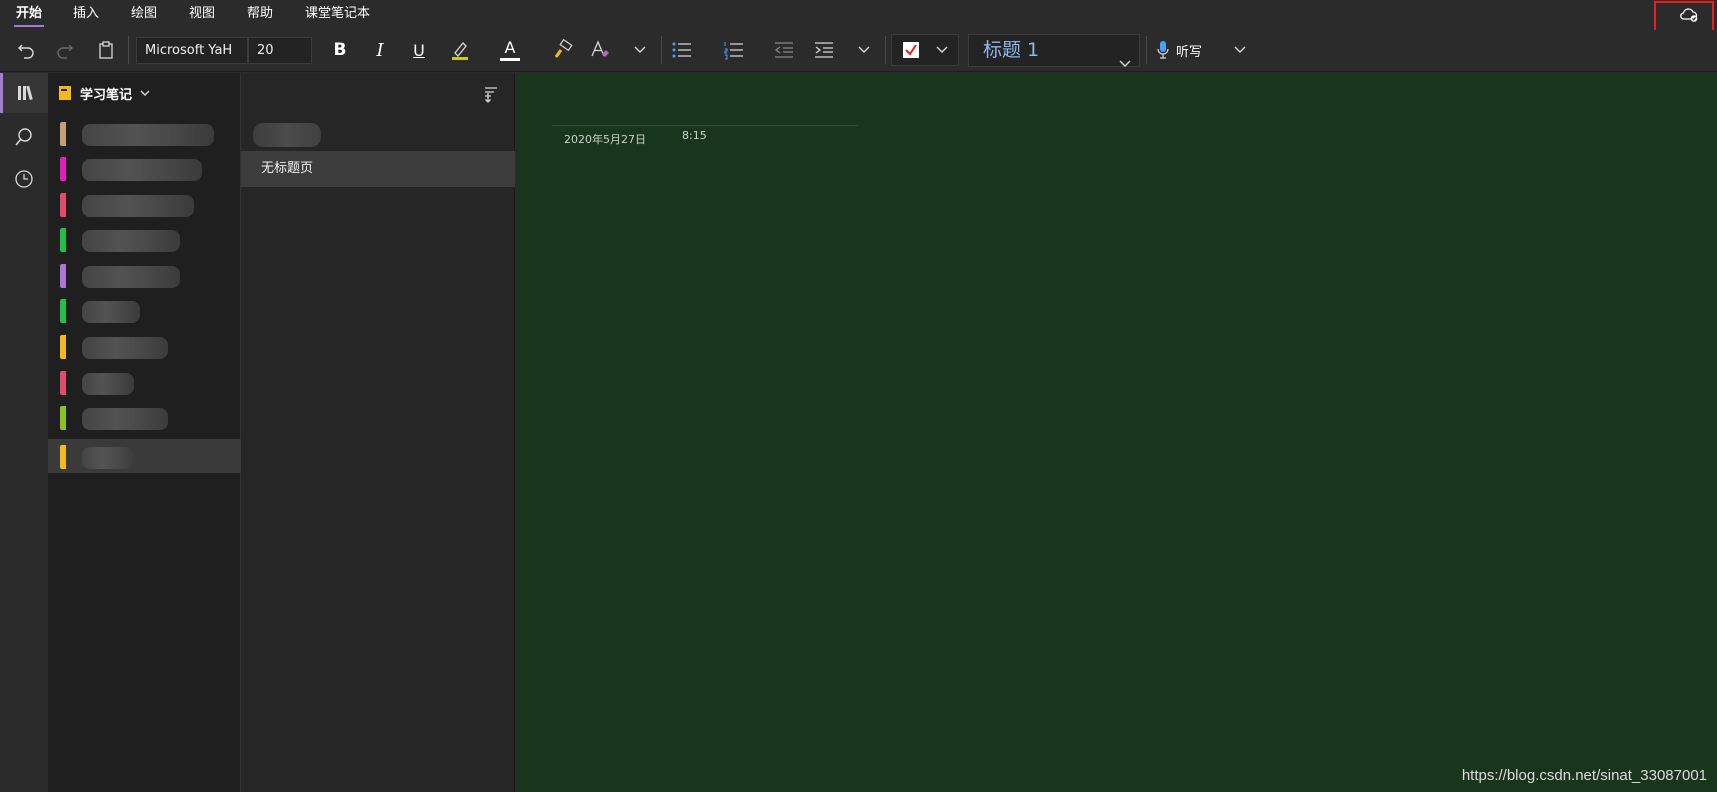 The height and width of the screenshot is (792, 1717). What do you see at coordinates (858, 16) in the screenshot?
I see `menu-bar: 开始 插入 绘图 视图 帮助 课堂笔记本` at bounding box center [858, 16].